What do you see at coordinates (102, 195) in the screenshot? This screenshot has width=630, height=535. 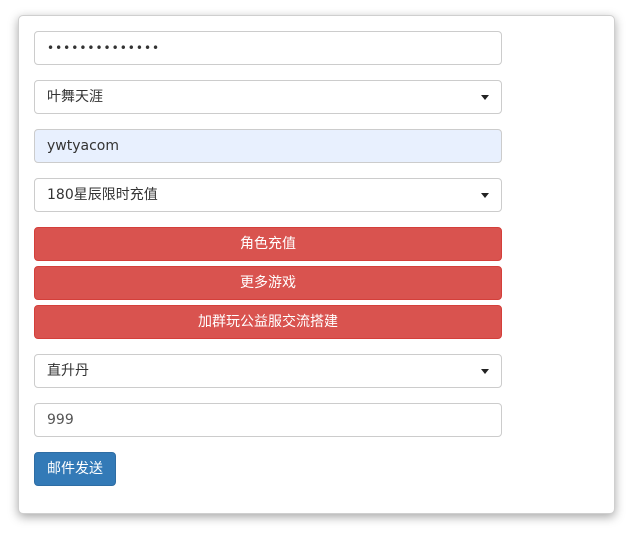 I see `package-select-value: 180星辰限时充值` at bounding box center [102, 195].